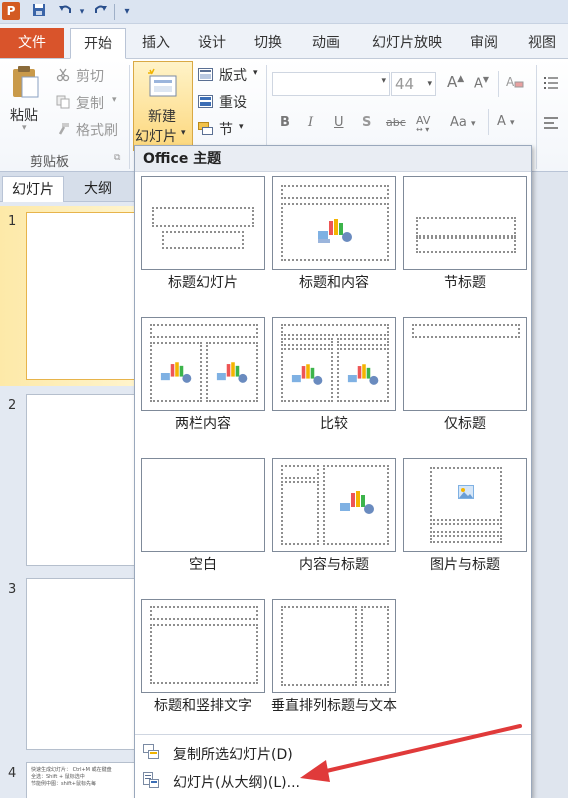  I want to click on tab-outline: 大纲, so click(98, 189).